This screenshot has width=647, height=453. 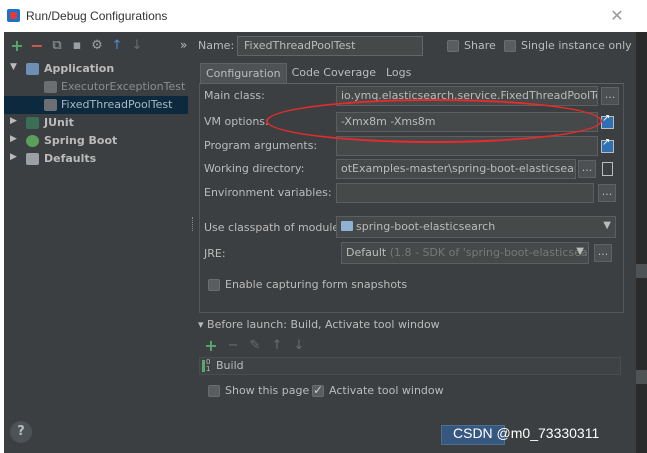 What do you see at coordinates (96, 69) in the screenshot?
I see `tree-item-application: ▼ Application` at bounding box center [96, 69].